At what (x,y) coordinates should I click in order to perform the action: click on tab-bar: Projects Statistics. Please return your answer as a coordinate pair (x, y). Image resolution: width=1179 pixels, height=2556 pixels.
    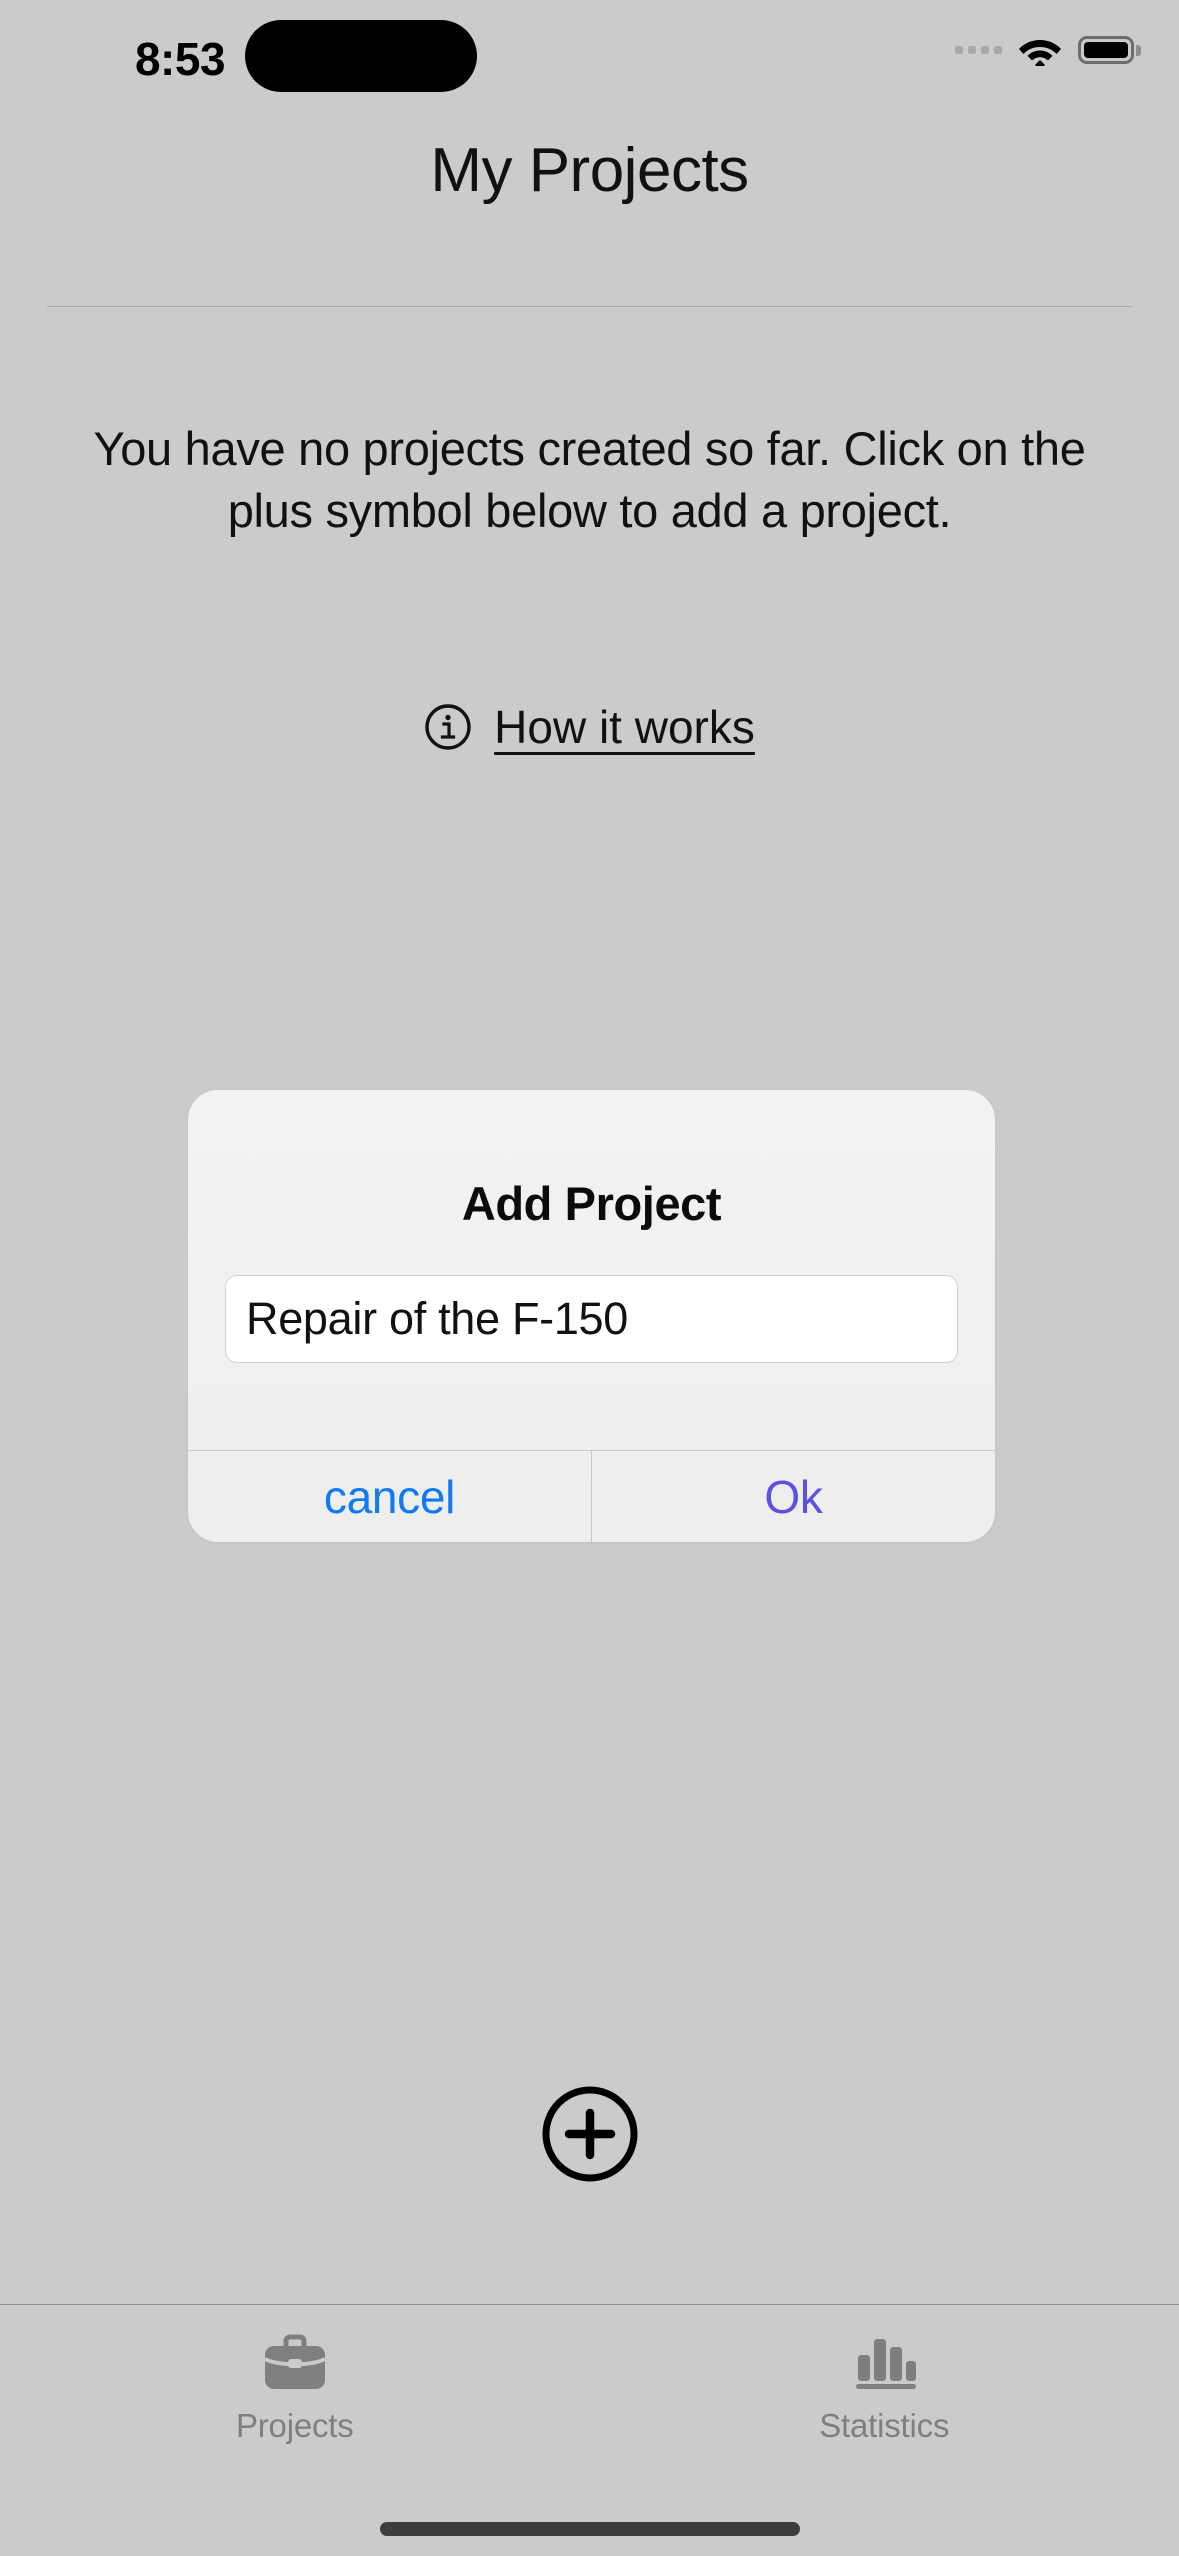
    Looking at the image, I should click on (589, 2430).